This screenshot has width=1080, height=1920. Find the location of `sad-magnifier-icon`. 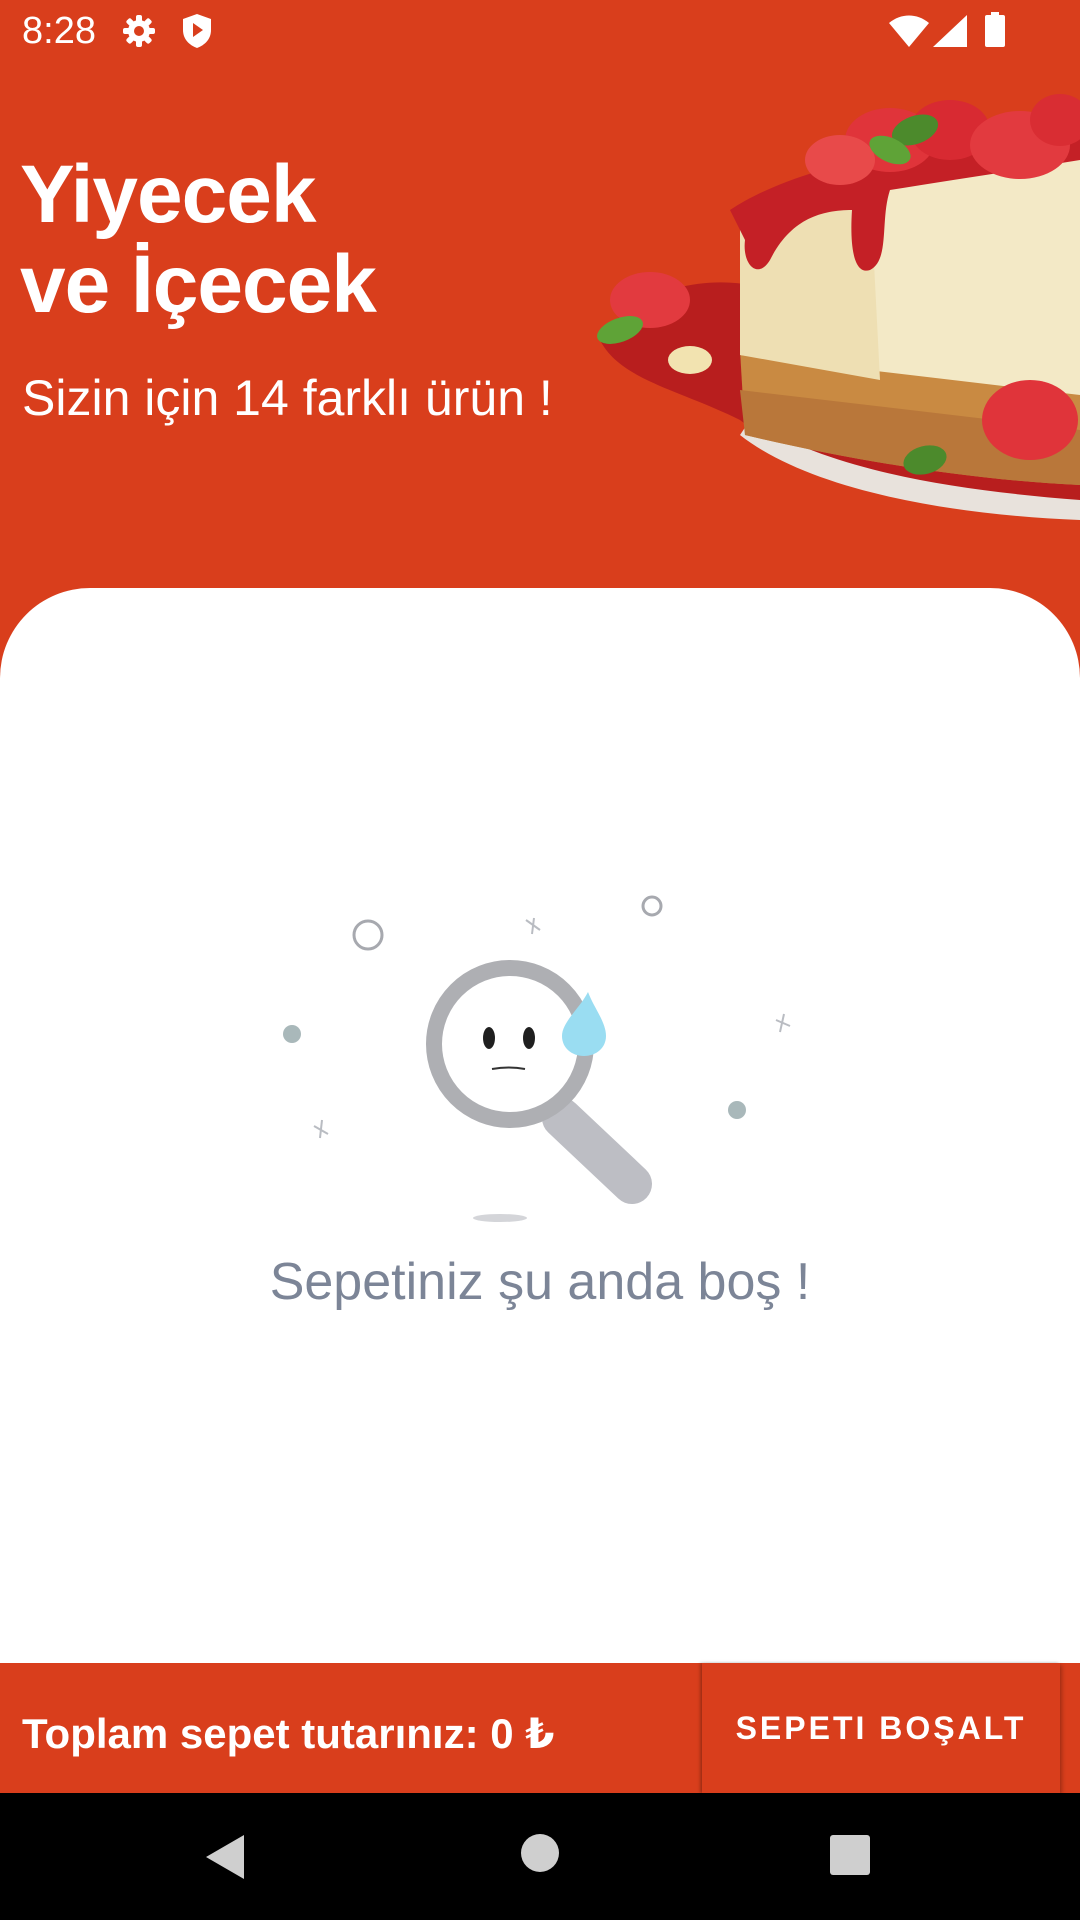

sad-magnifier-icon is located at coordinates (537, 1058).